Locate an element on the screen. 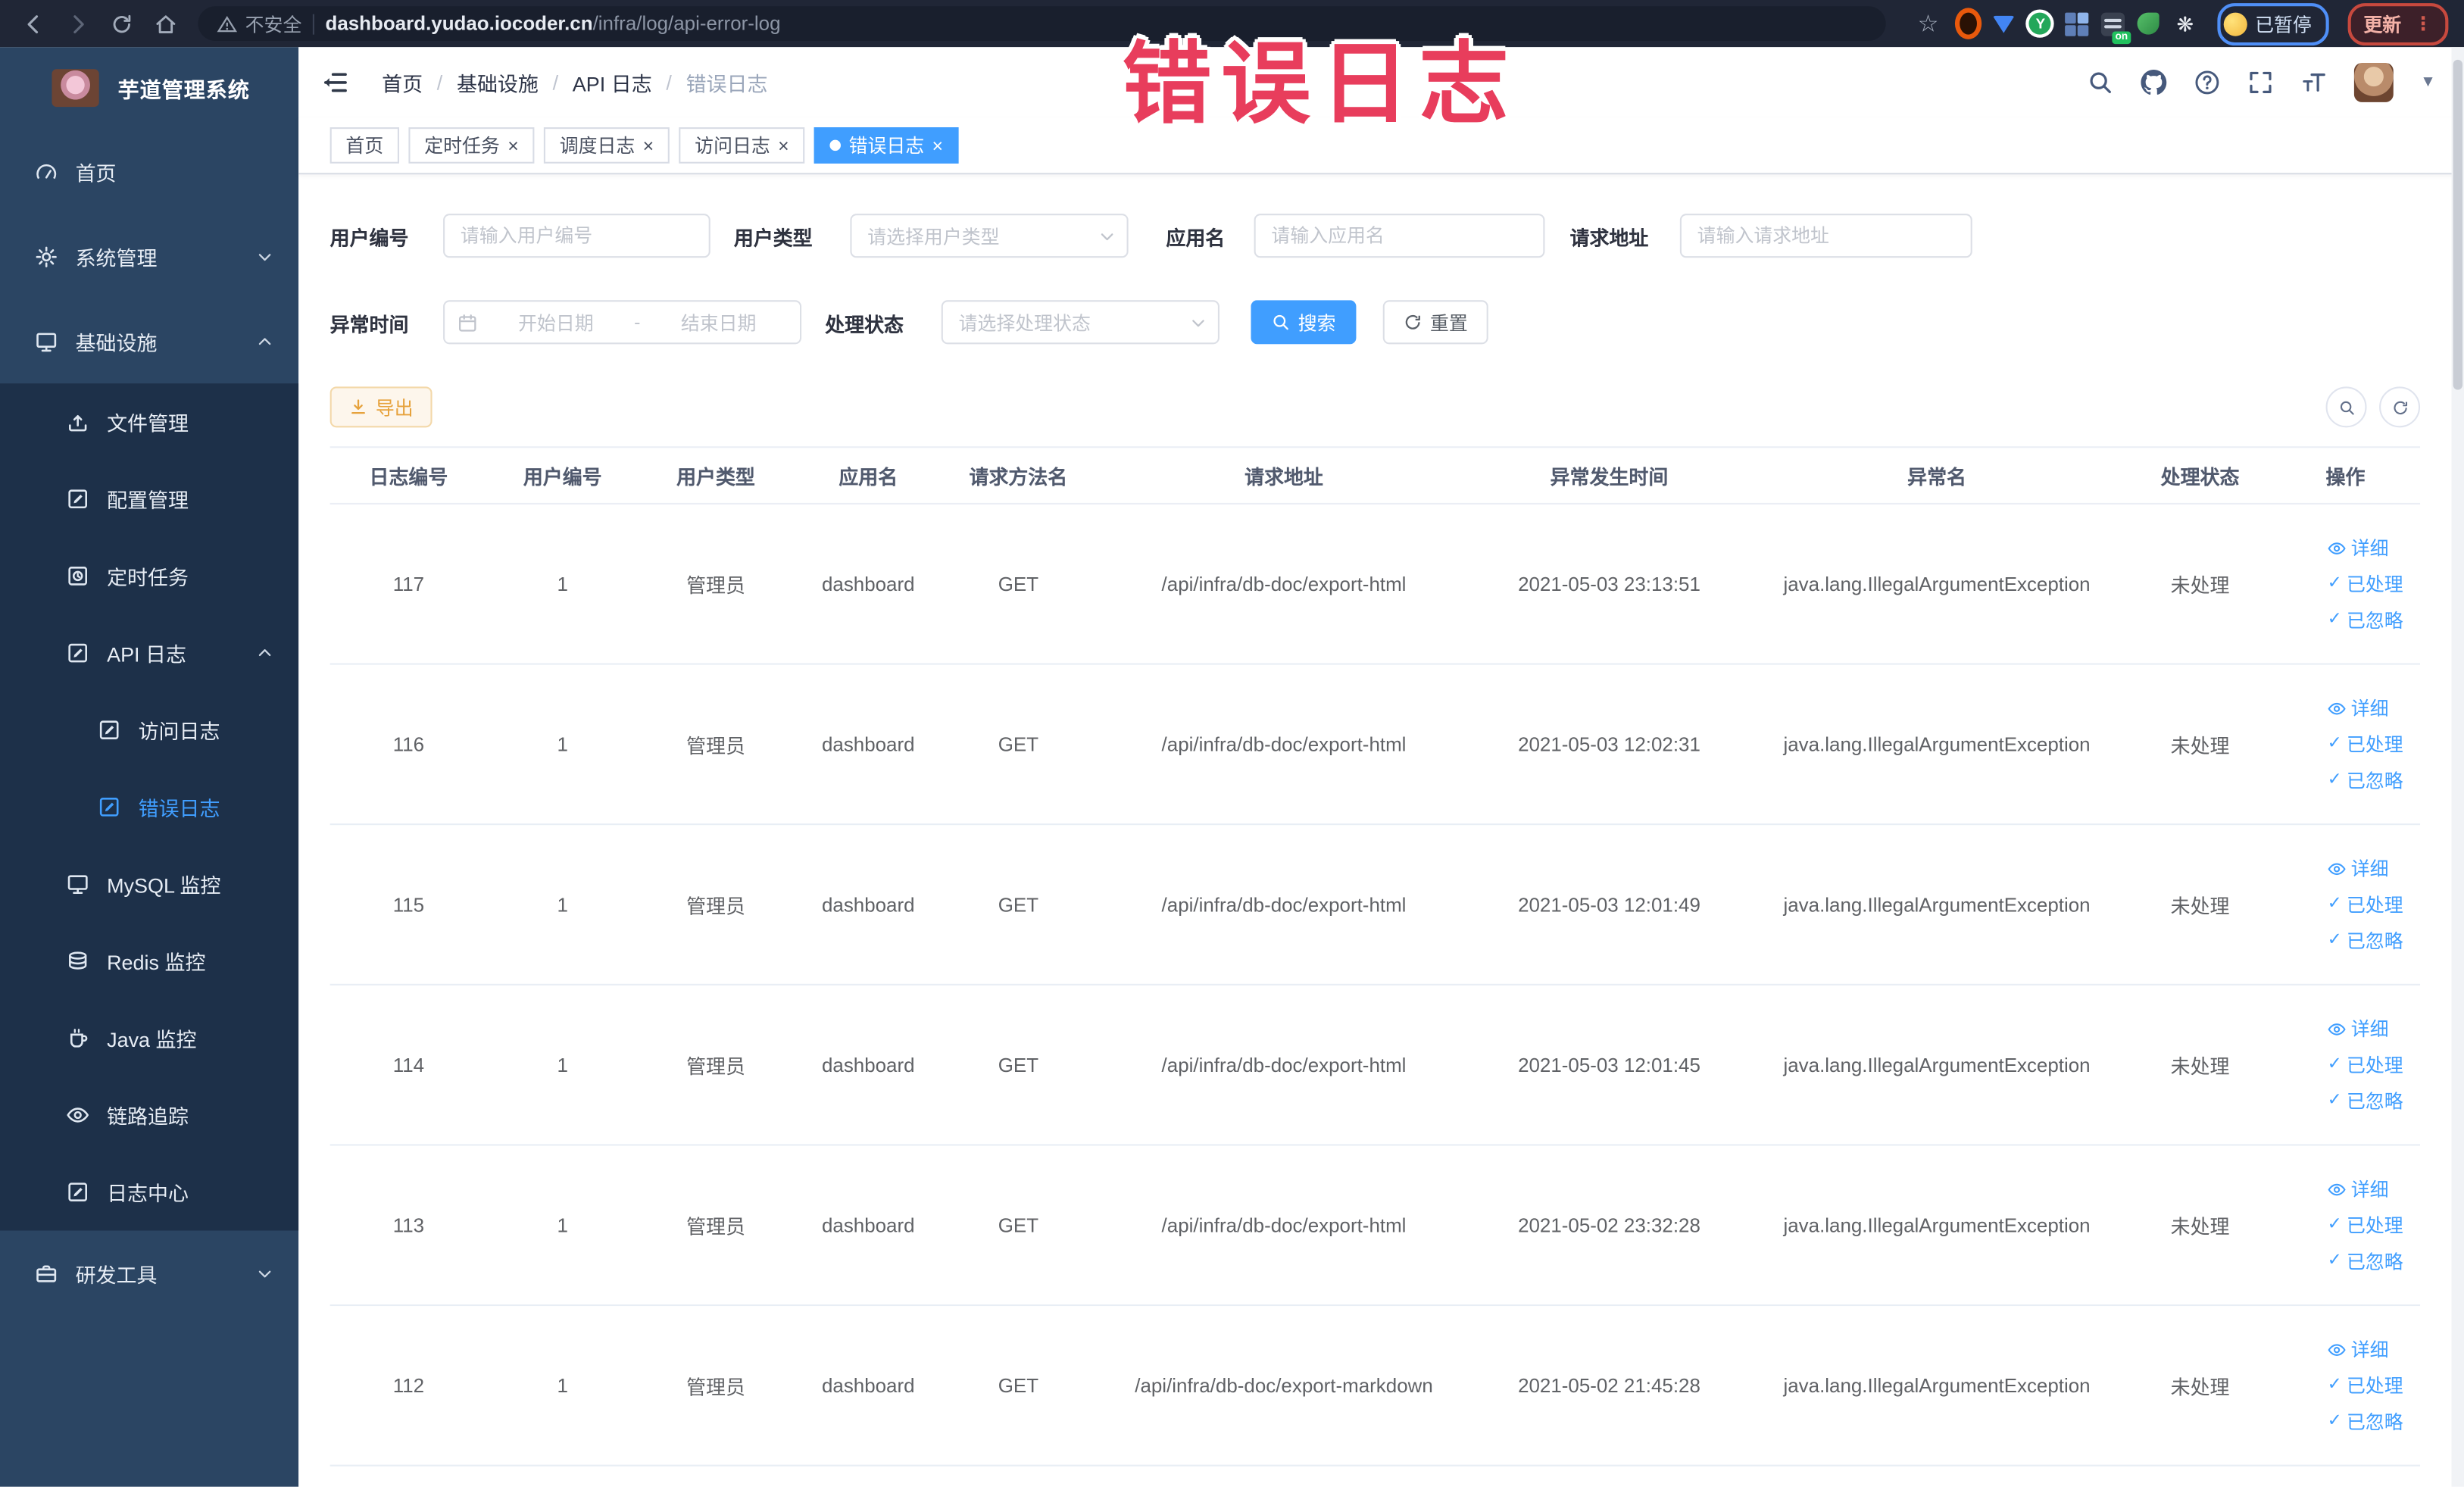 Image resolution: width=2464 pixels, height=1487 pixels. end-date-placeholder: 结束日期 is located at coordinates (718, 322).